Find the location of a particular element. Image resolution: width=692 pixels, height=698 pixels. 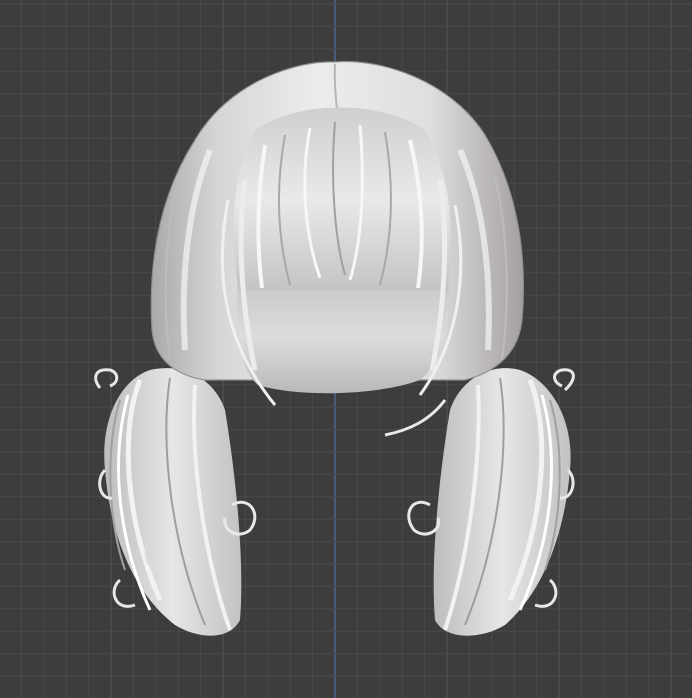

right-ponytail is located at coordinates (479, 502).